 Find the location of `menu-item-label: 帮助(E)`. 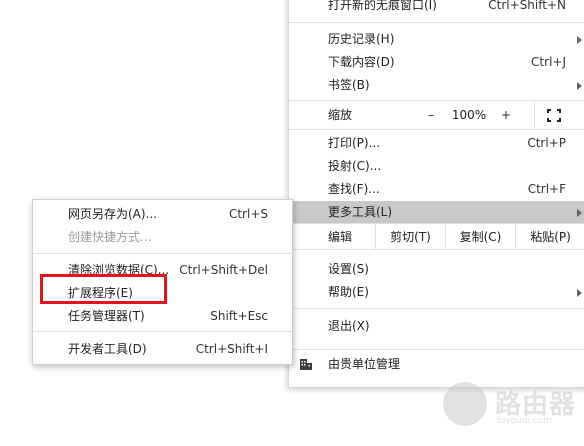

menu-item-label: 帮助(E) is located at coordinates (348, 292).